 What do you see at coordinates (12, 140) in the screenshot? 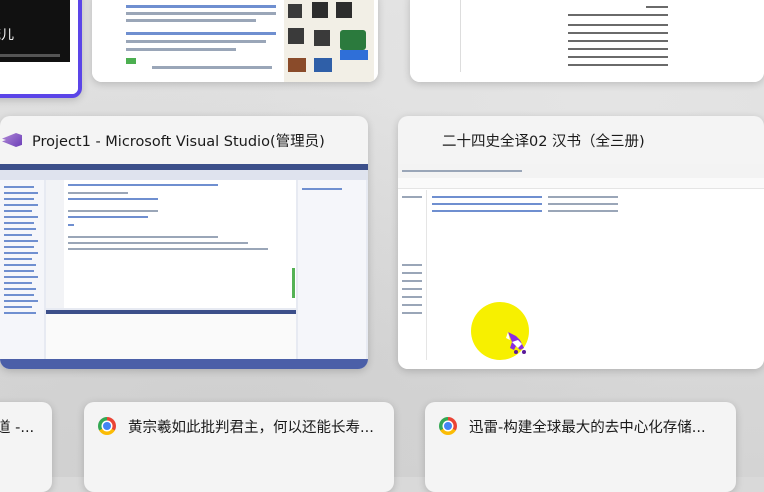
I see `visual-studio-icon` at bounding box center [12, 140].